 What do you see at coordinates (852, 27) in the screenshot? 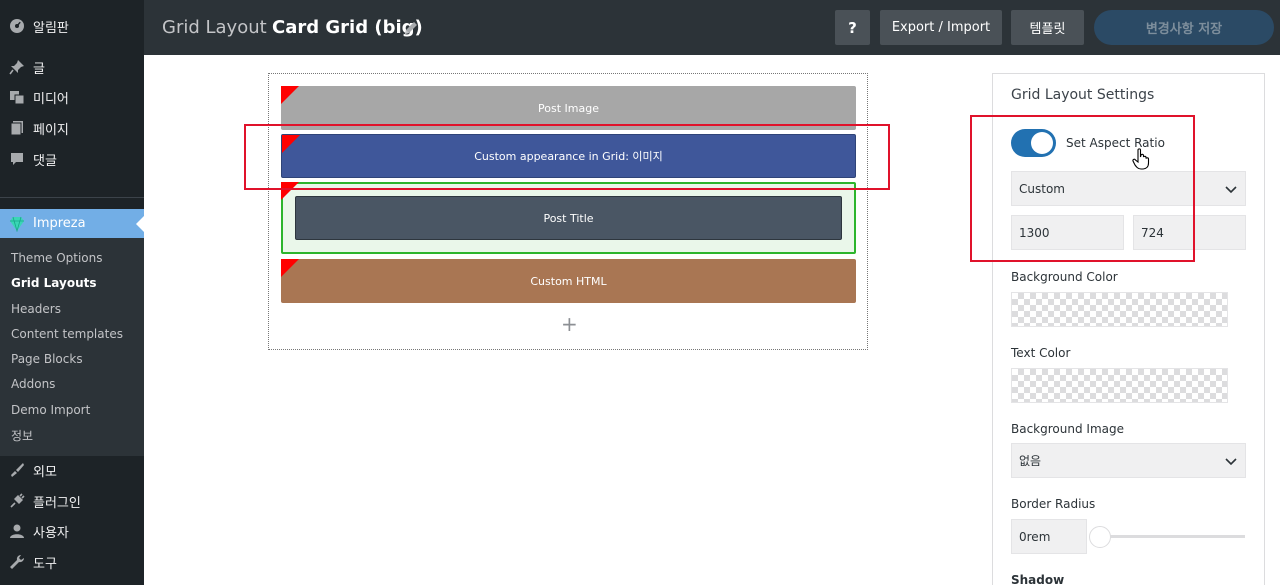
I see `help-button: ?` at bounding box center [852, 27].